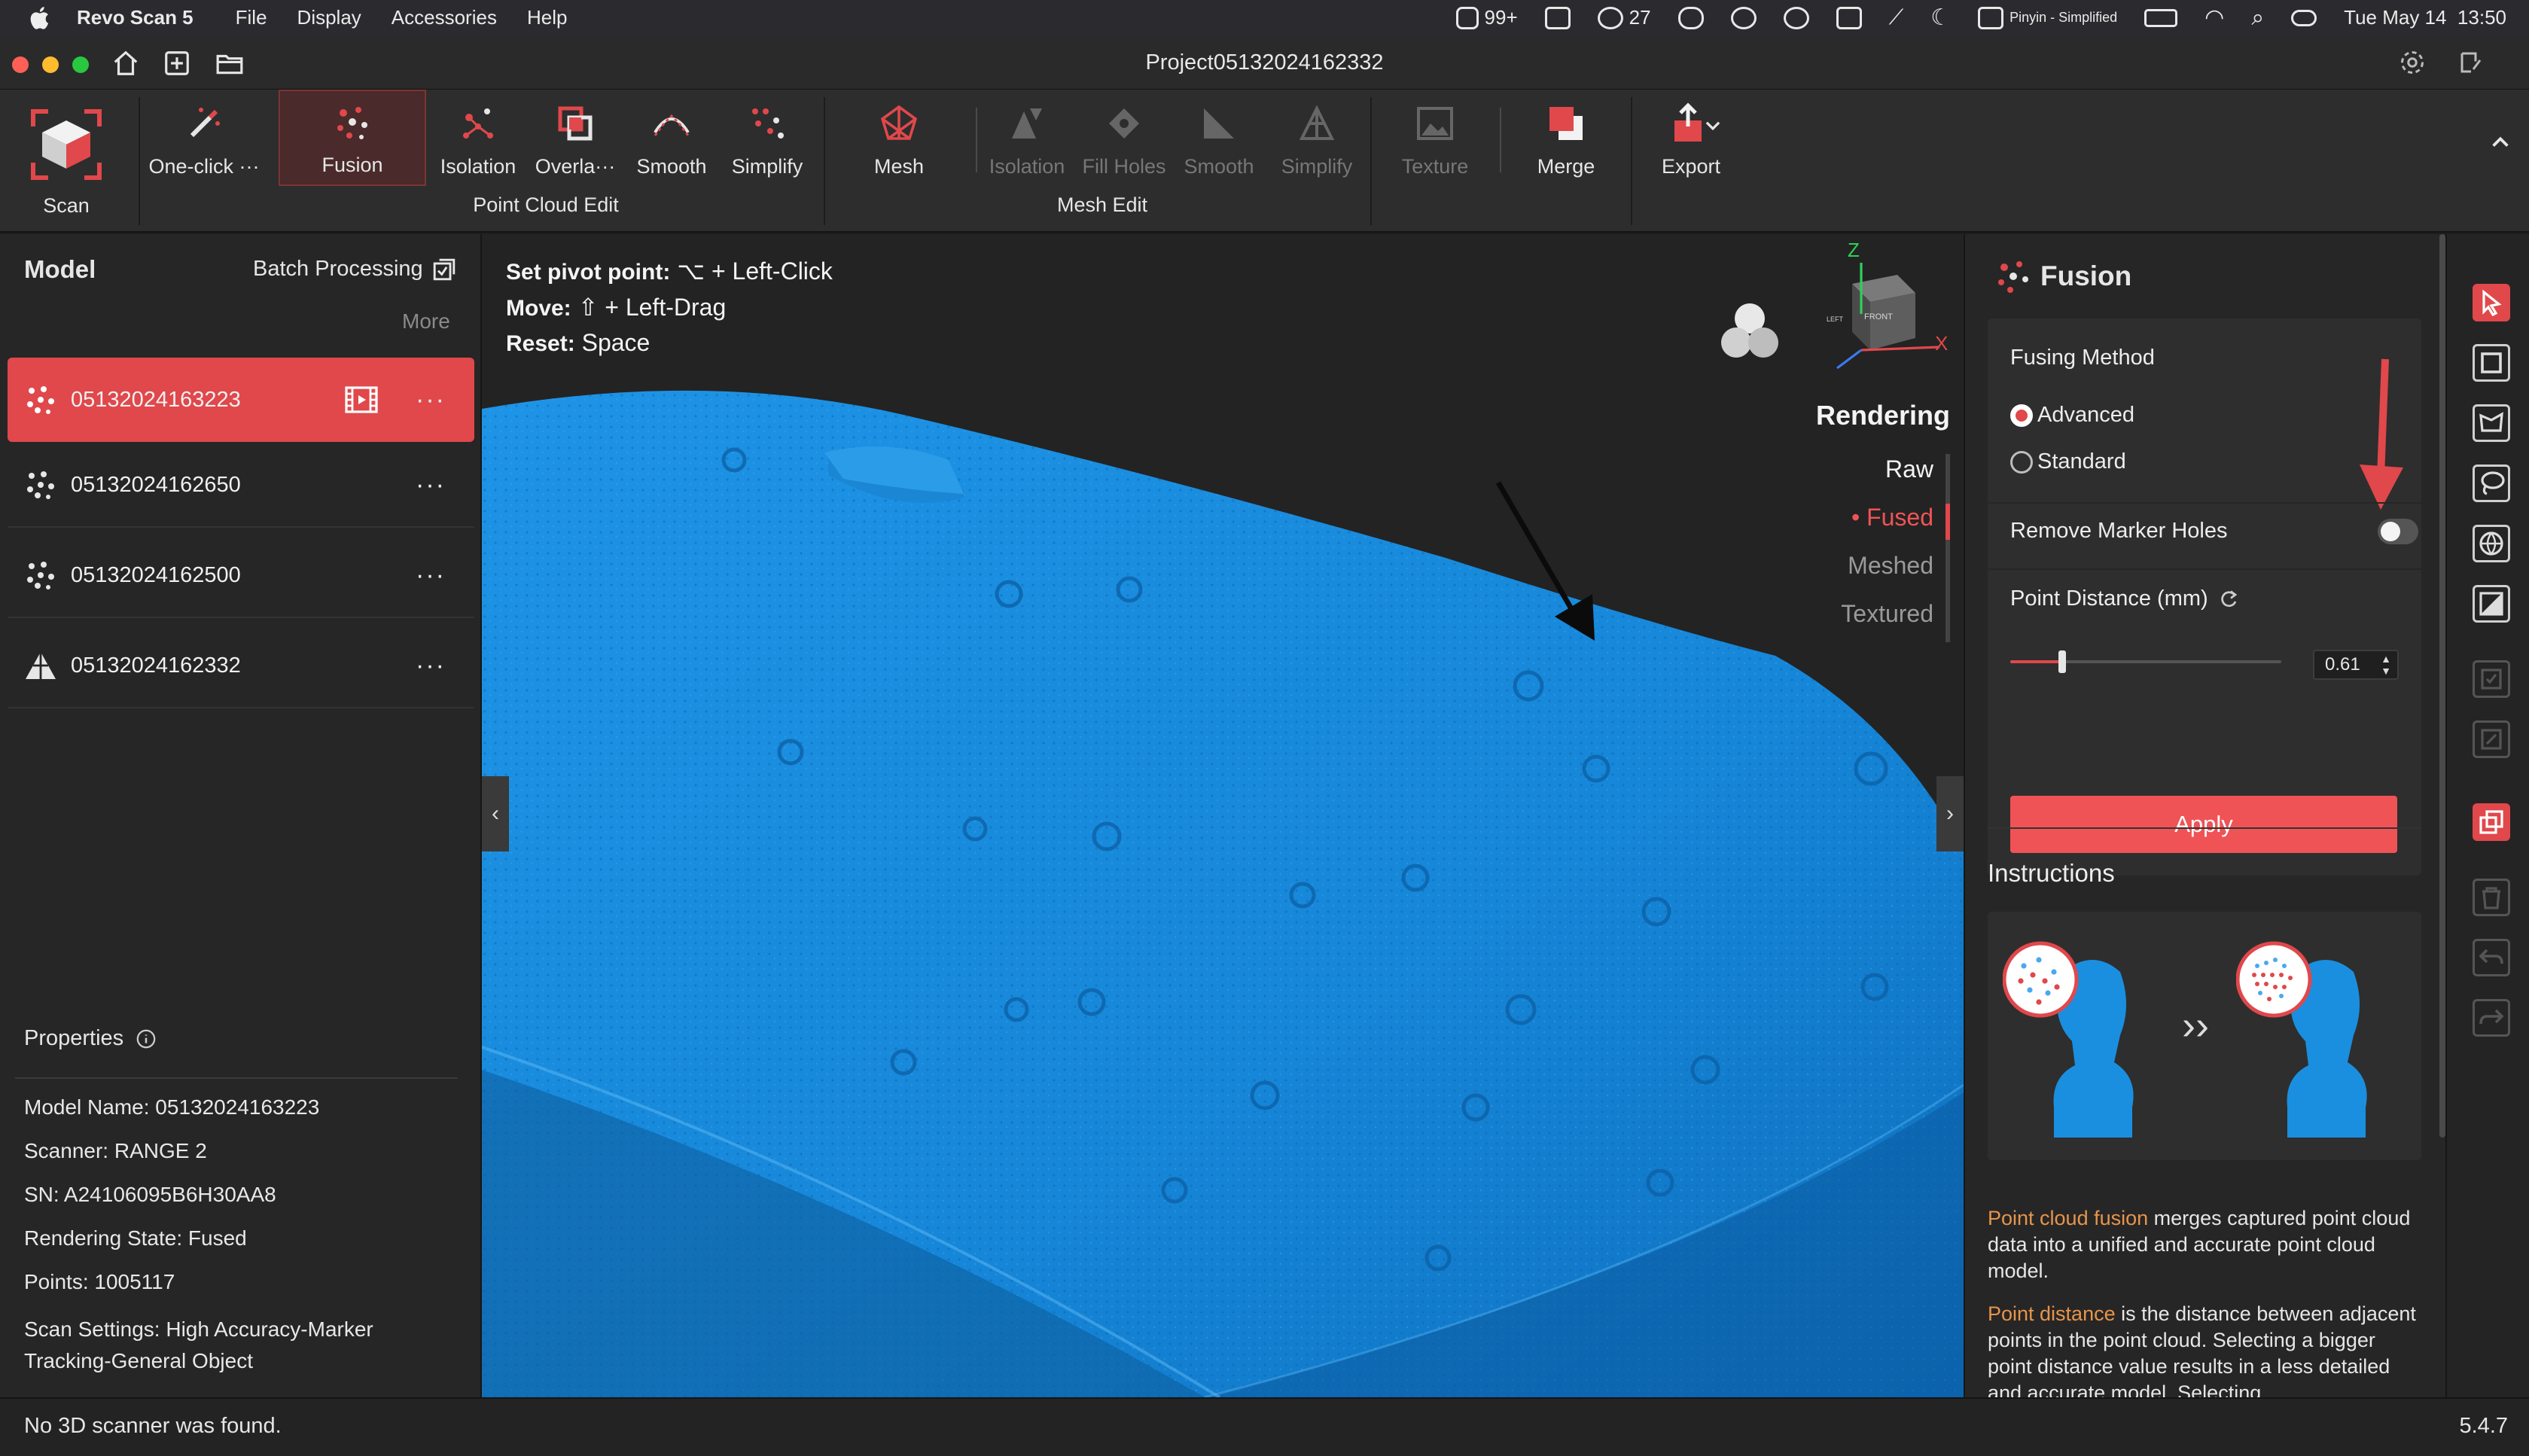 The height and width of the screenshot is (1456, 2529). What do you see at coordinates (352, 138) in the screenshot?
I see `fusion-button: Fusion` at bounding box center [352, 138].